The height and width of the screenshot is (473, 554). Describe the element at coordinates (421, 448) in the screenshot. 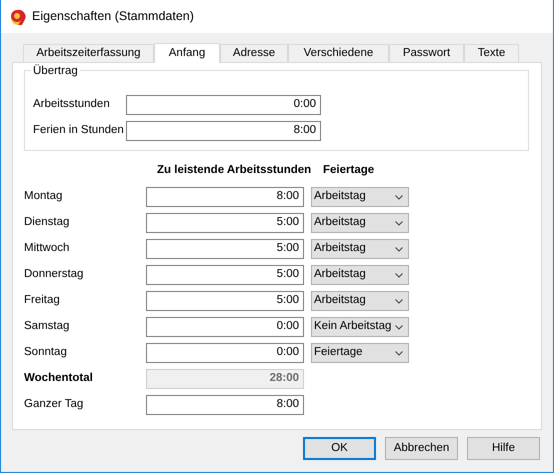

I see `dialog-button: Abbrechen` at that location.